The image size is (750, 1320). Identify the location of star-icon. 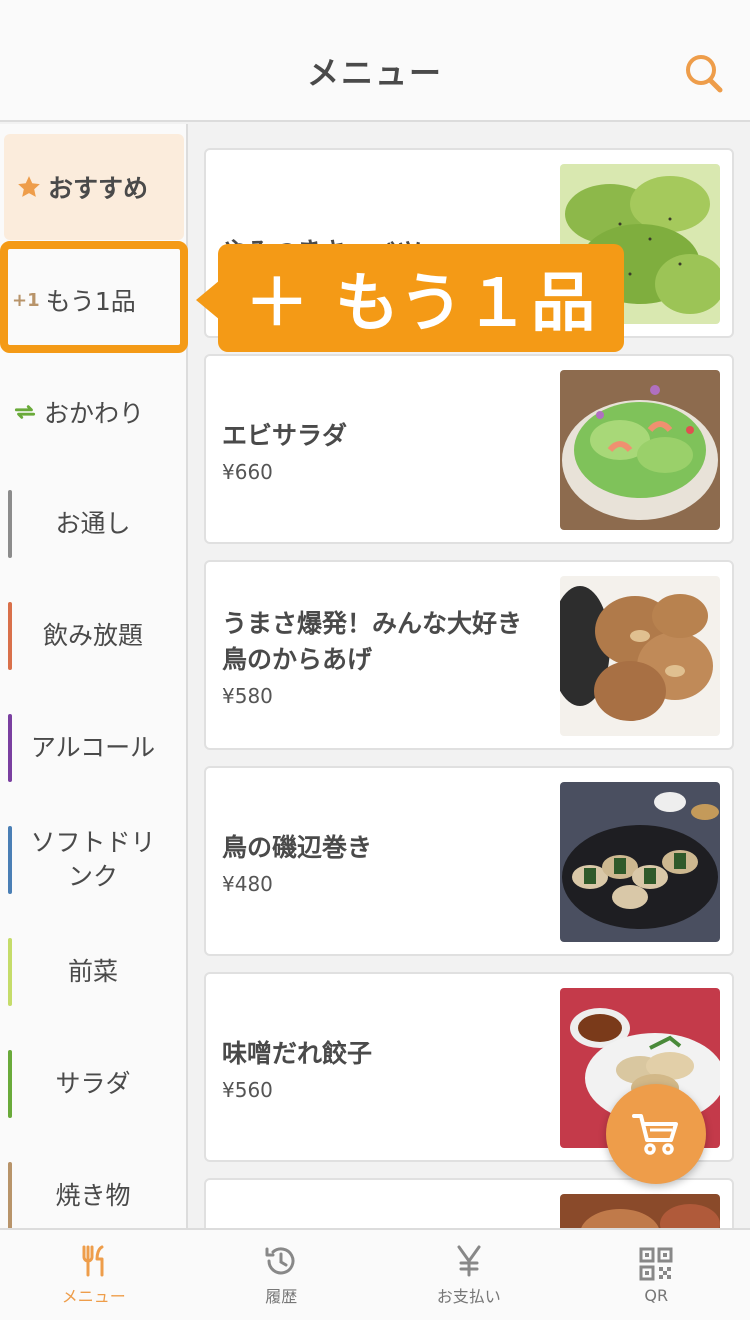
(29, 187).